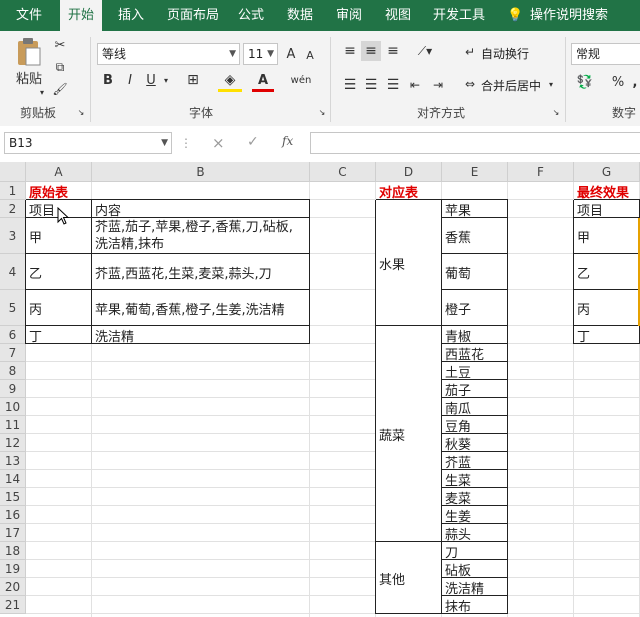 The height and width of the screenshot is (617, 640). Describe the element at coordinates (415, 85) in the screenshot. I see `decrease-indent-icon: ⇤` at that location.